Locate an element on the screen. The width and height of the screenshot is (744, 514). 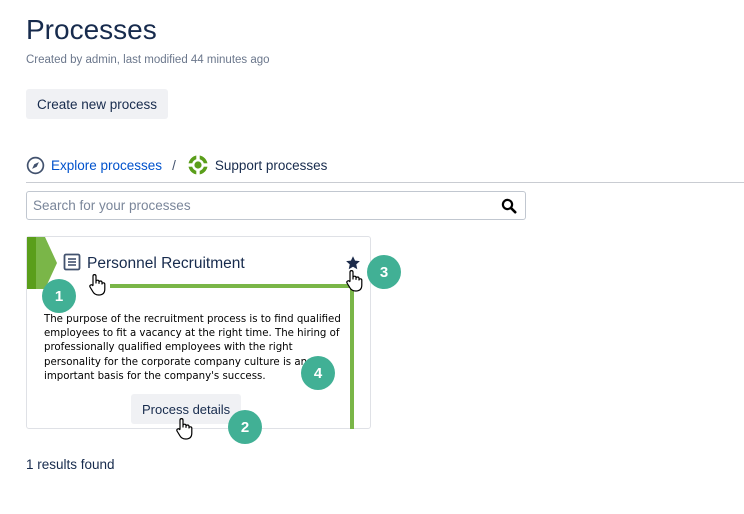
document-icon is located at coordinates (72, 264).